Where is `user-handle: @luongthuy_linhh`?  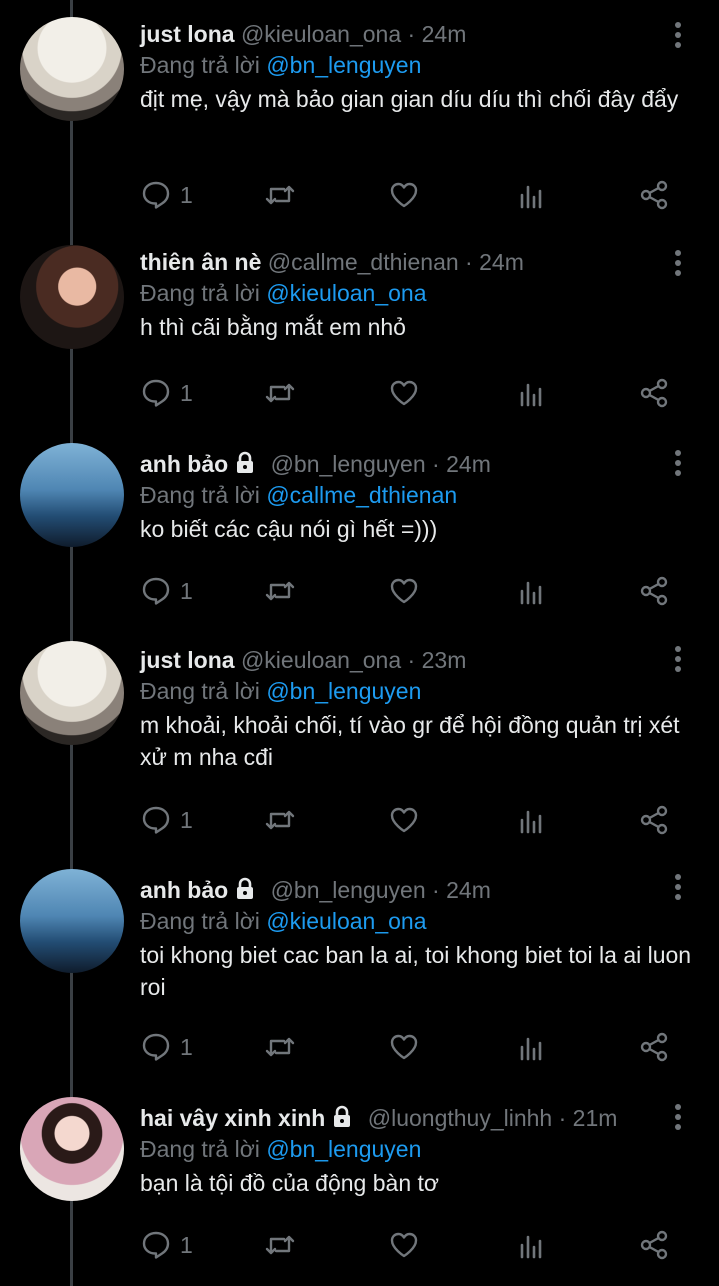 user-handle: @luongthuy_linhh is located at coordinates (460, 1118).